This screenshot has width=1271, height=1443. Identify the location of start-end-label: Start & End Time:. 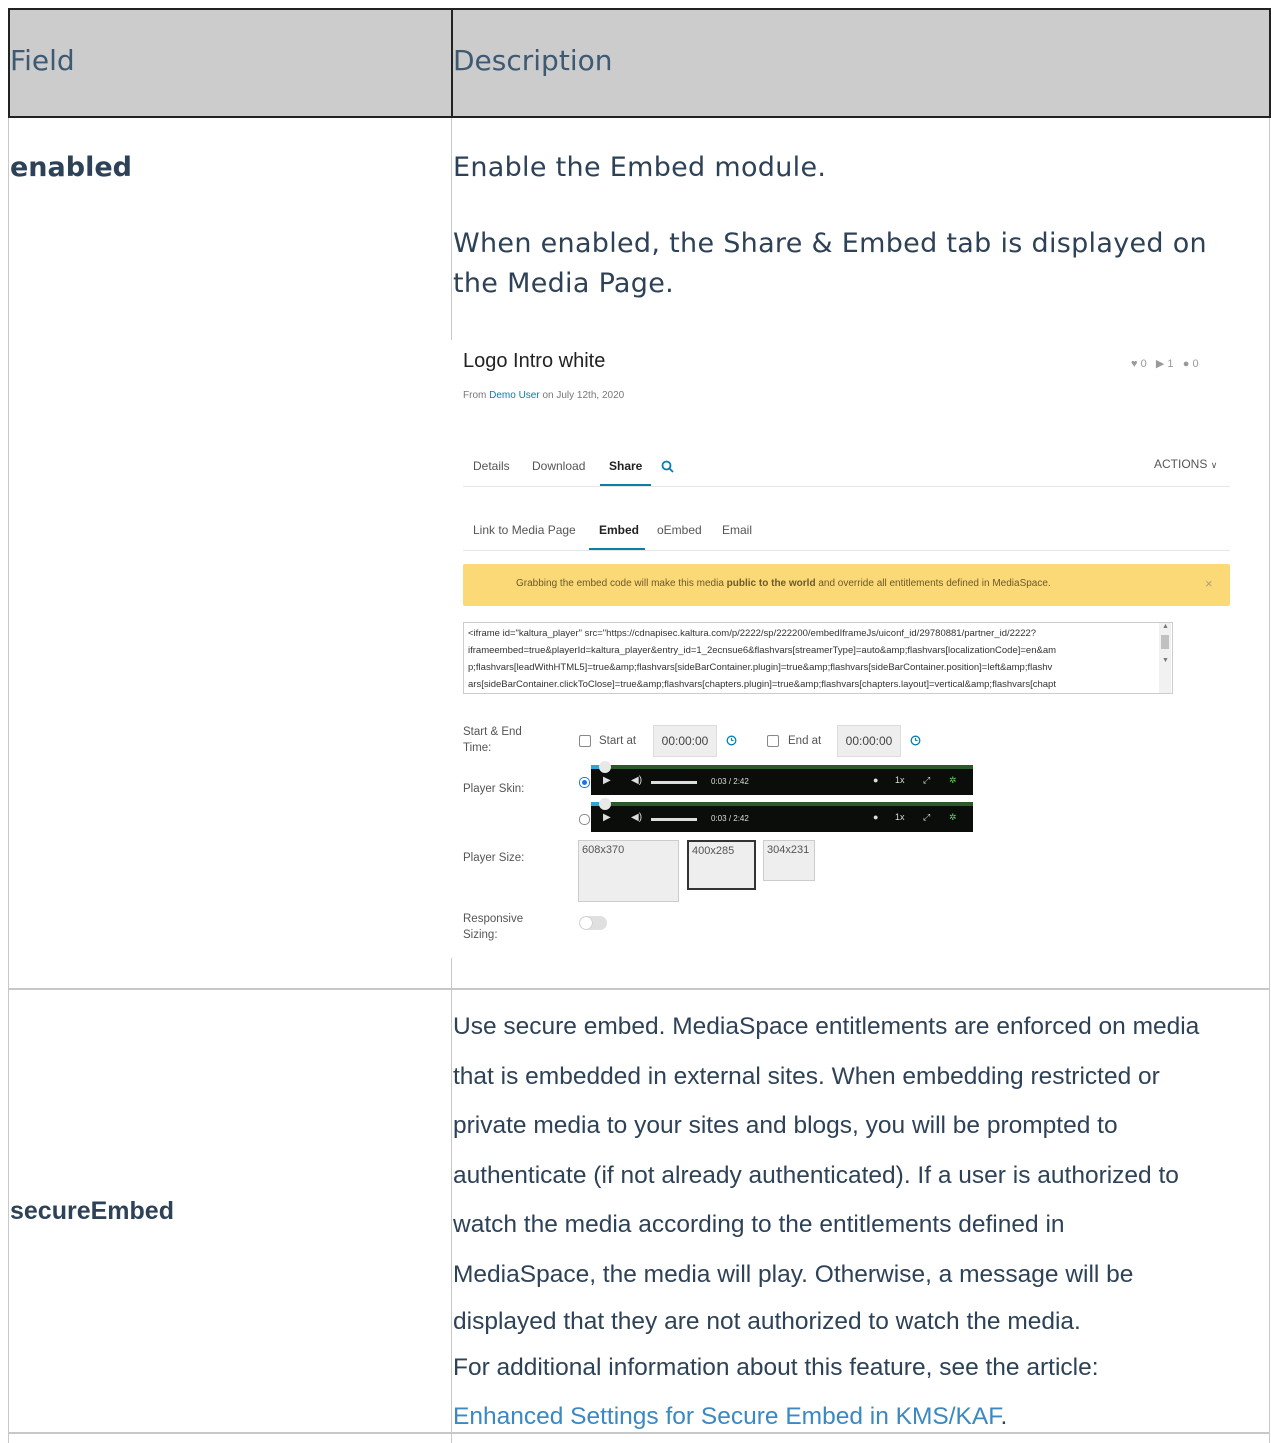
(492, 740).